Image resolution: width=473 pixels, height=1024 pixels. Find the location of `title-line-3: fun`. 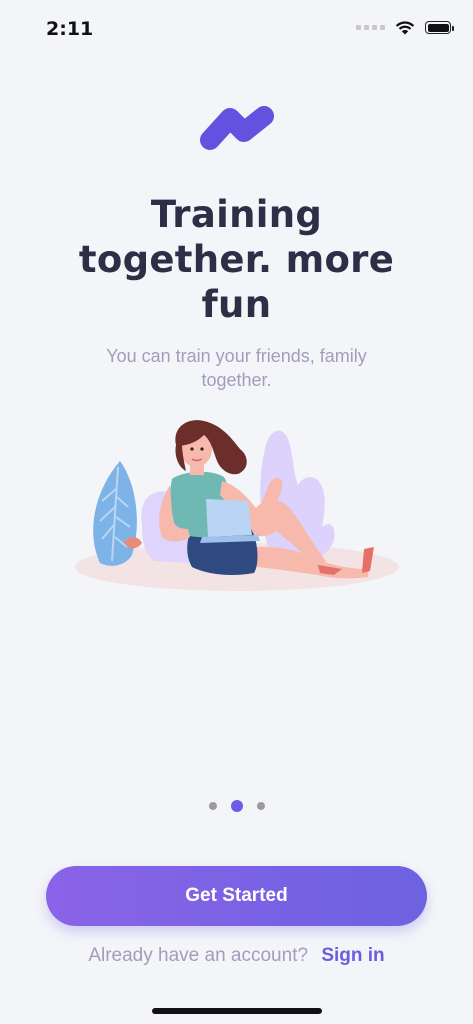

title-line-3: fun is located at coordinates (236, 304).